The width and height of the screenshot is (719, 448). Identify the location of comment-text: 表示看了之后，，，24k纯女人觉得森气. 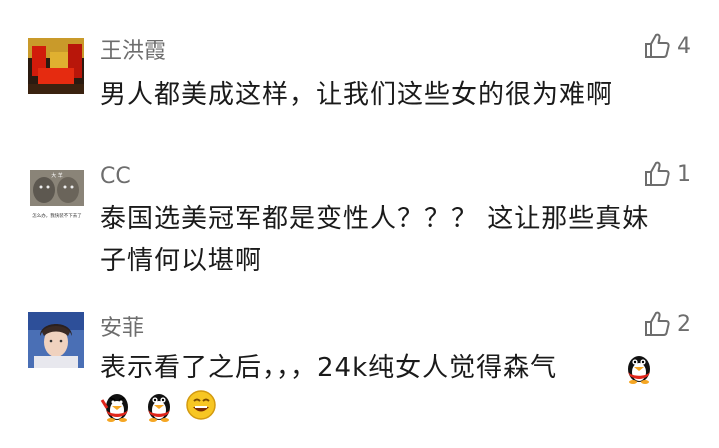
(329, 368).